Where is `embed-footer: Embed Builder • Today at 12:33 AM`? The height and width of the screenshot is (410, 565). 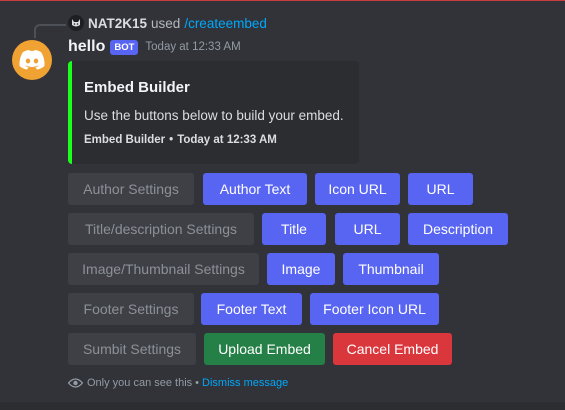
embed-footer: Embed Builder • Today at 12:33 AM is located at coordinates (180, 140).